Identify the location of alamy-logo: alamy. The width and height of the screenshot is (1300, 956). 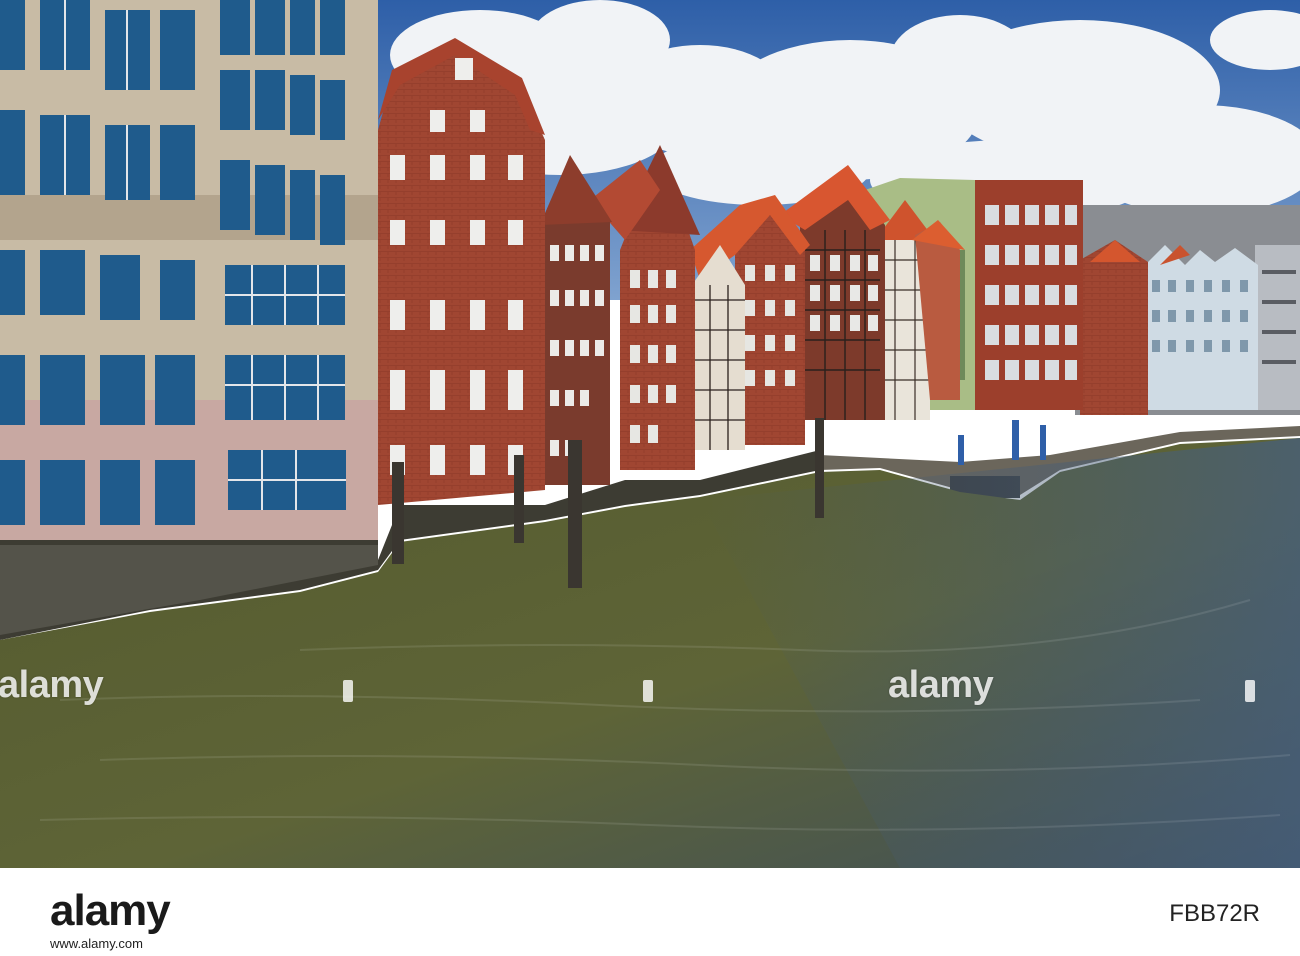
(110, 910).